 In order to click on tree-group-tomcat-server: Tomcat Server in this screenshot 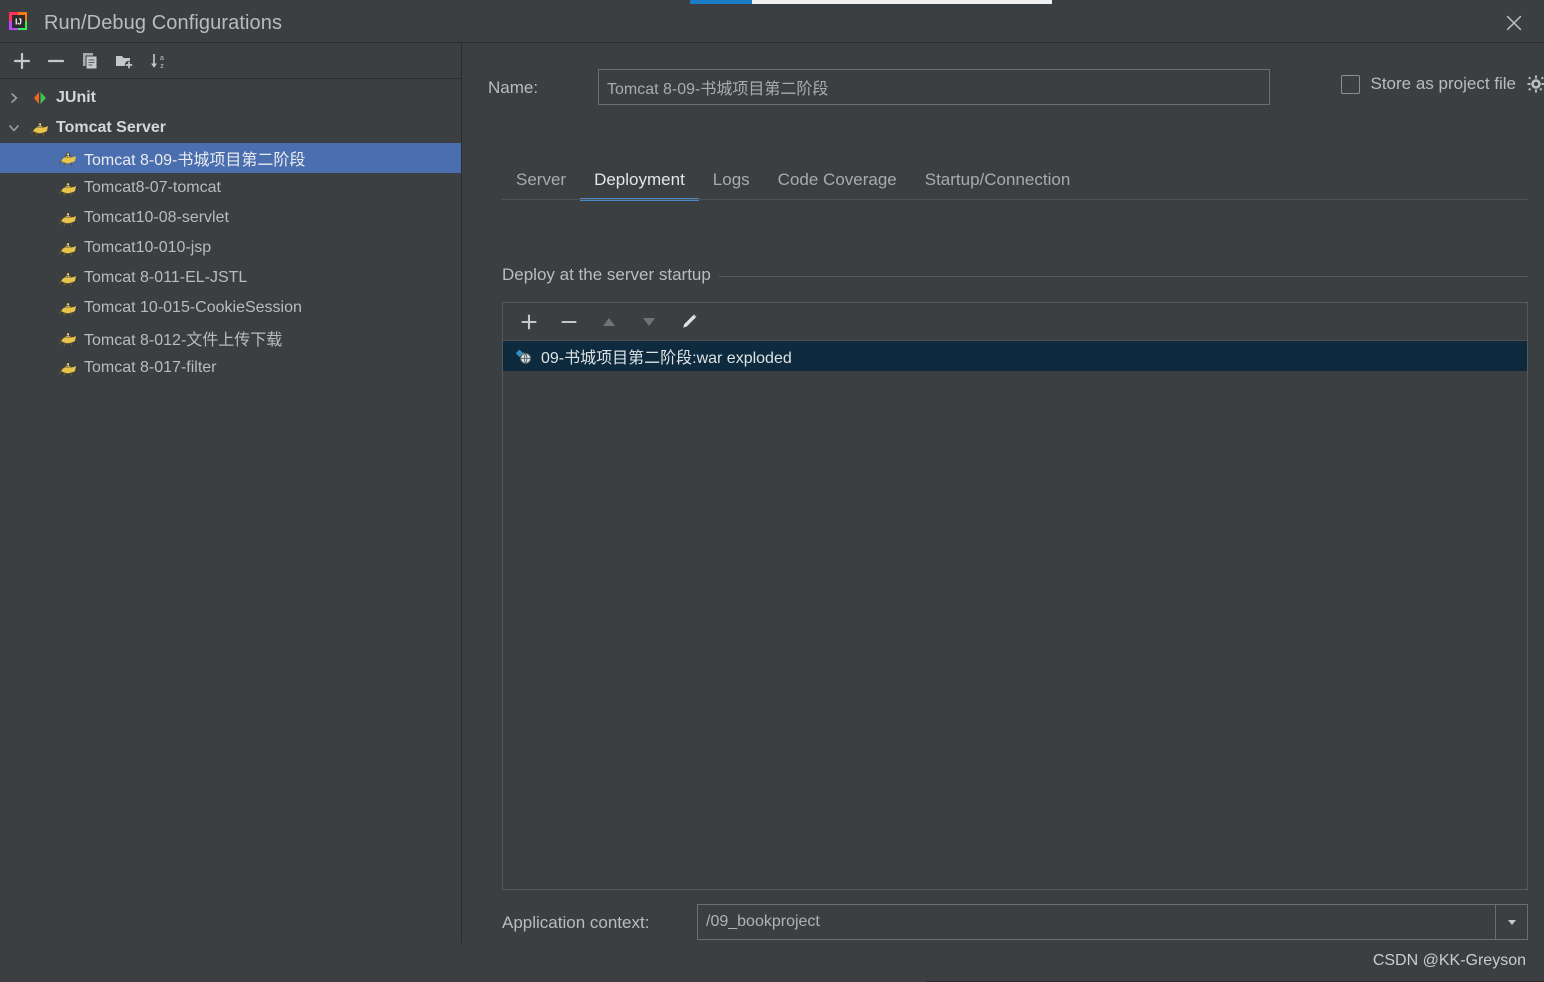, I will do `click(230, 128)`.